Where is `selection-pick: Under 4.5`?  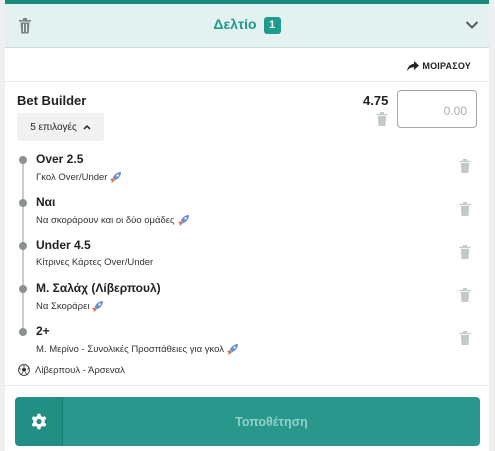
selection-pick: Under 4.5 is located at coordinates (63, 245).